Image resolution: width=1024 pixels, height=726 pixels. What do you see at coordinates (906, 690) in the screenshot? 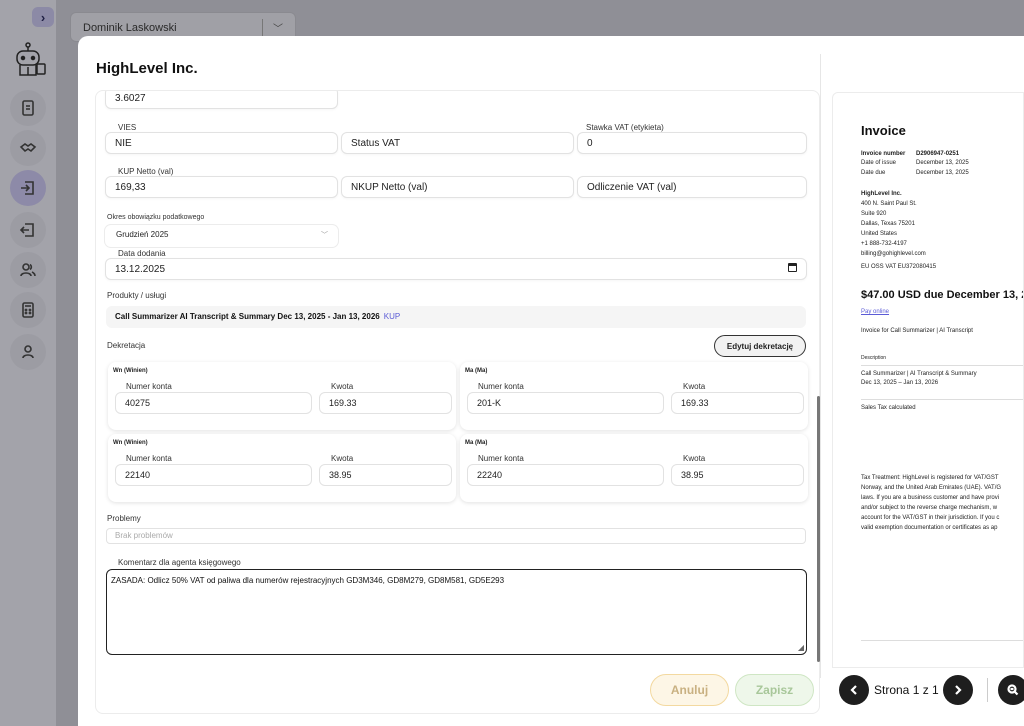
I see `page-indicator: Strona 1 z 1` at bounding box center [906, 690].